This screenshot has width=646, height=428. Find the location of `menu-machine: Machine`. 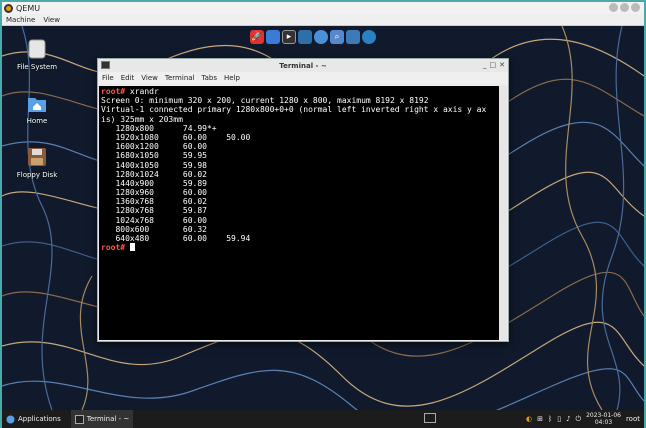

menu-machine: Machine is located at coordinates (20, 20).